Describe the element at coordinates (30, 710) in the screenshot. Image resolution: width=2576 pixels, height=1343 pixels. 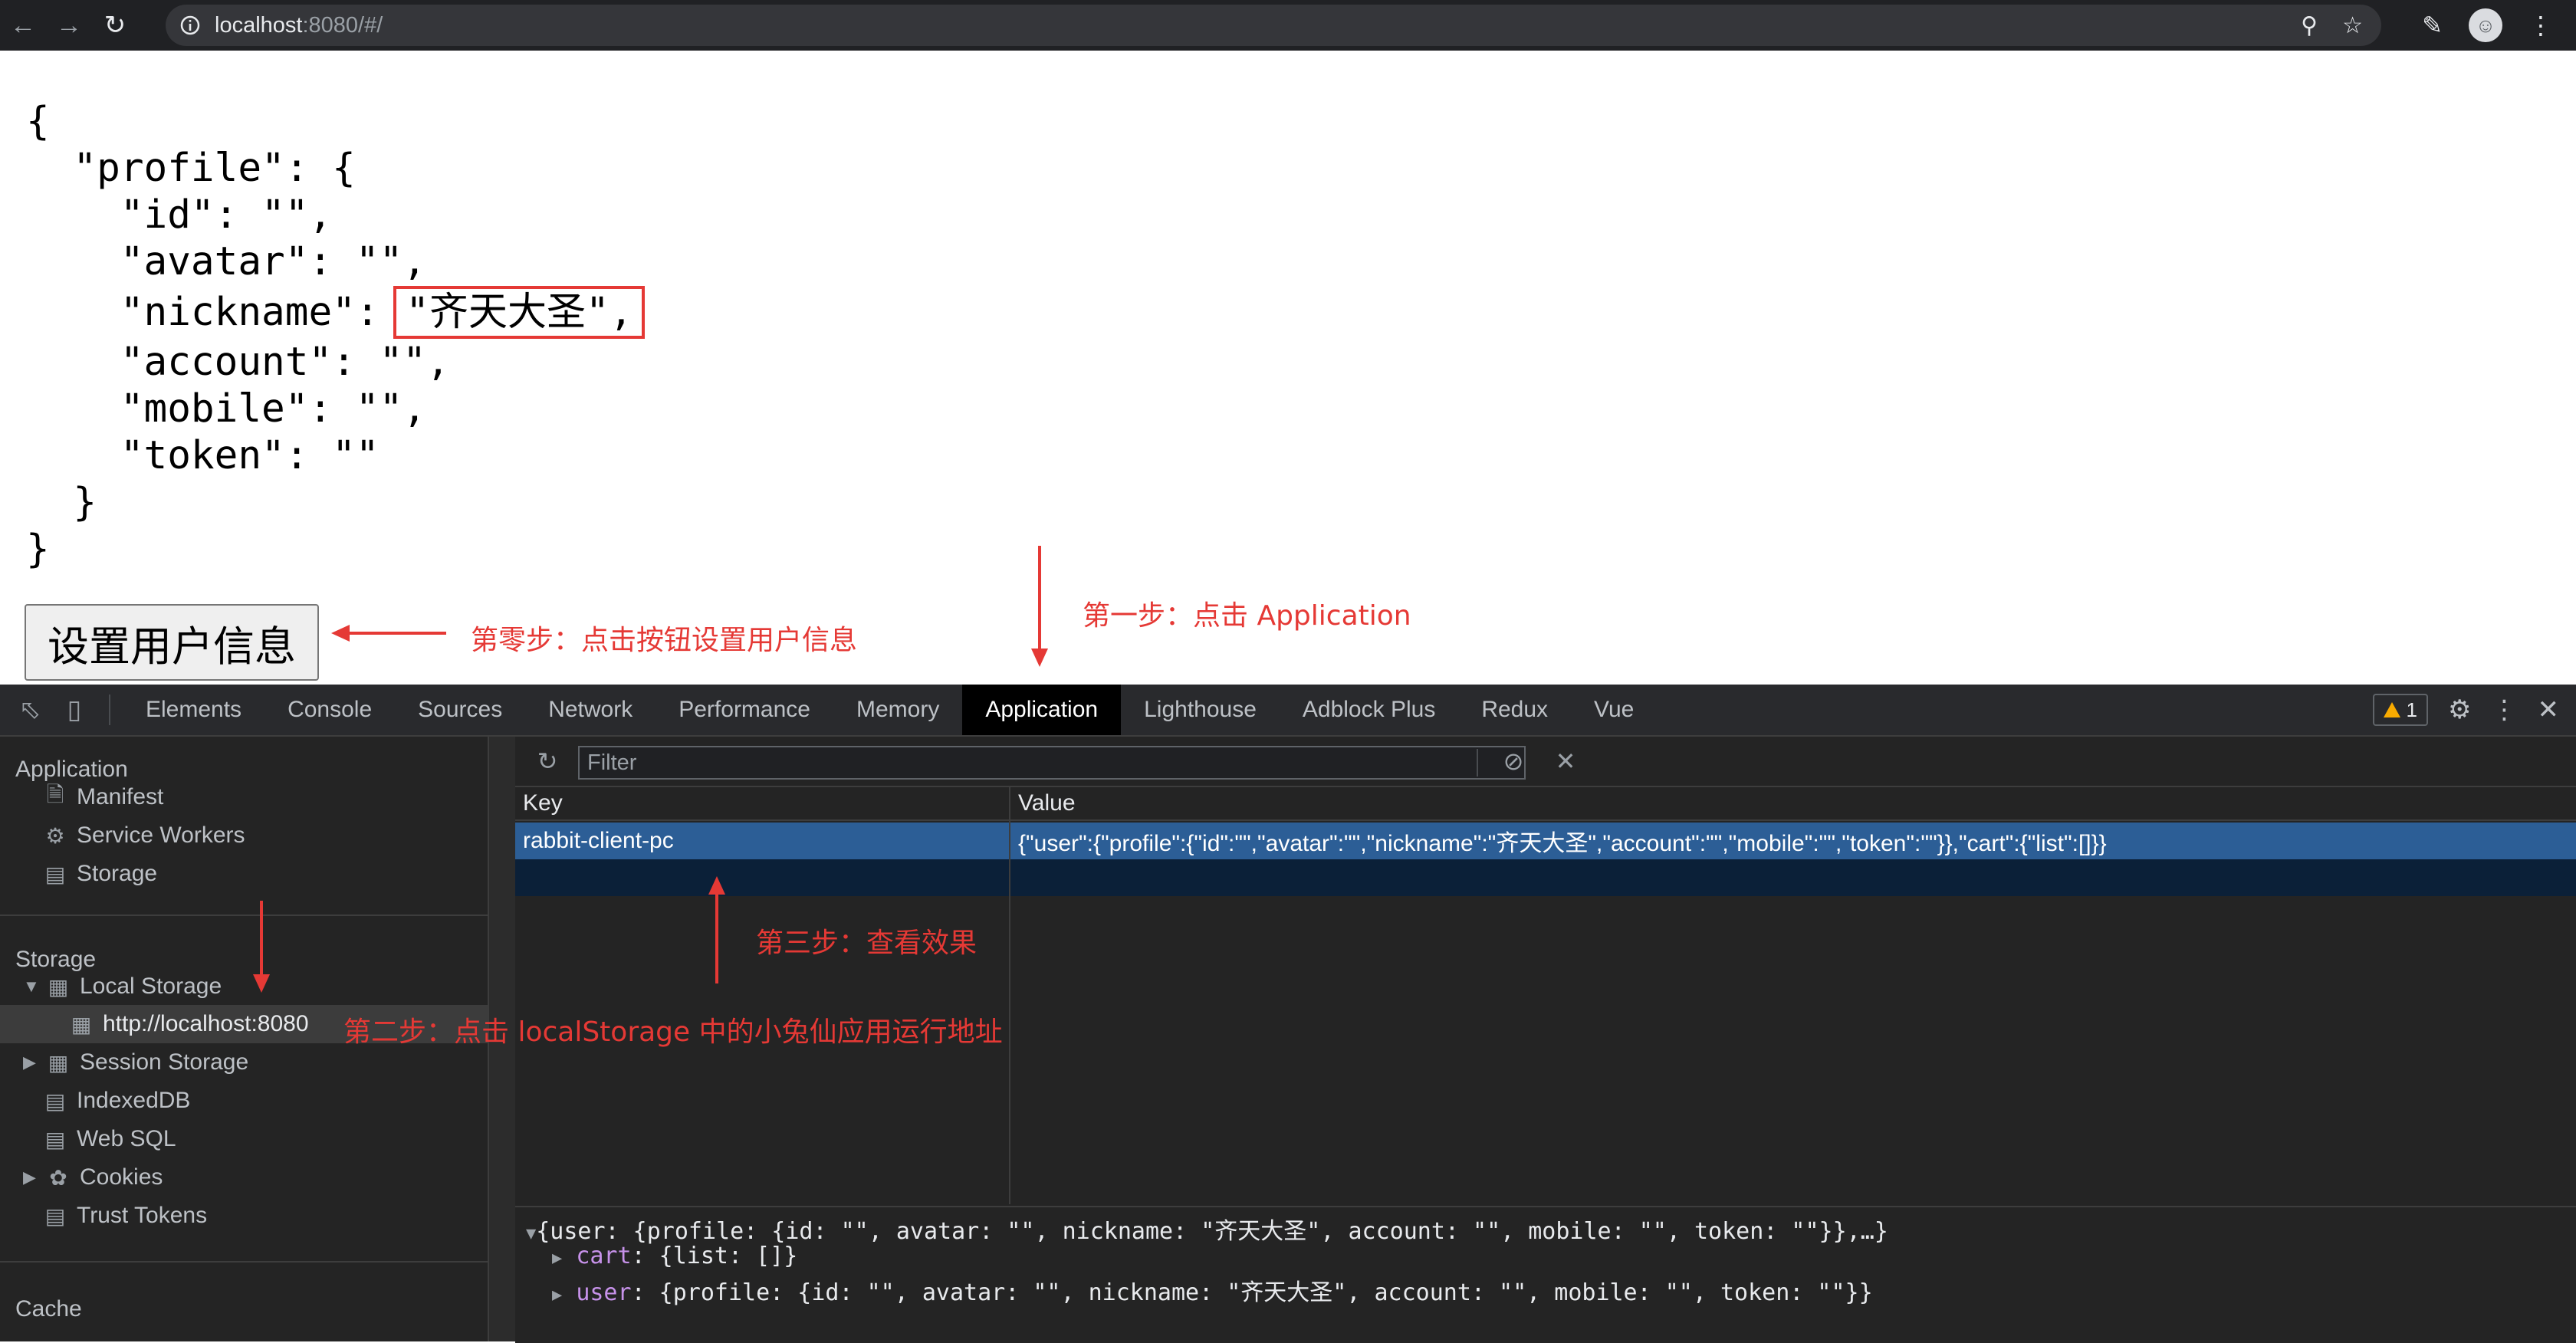
I see `inspect-element-icon: ⬁` at that location.